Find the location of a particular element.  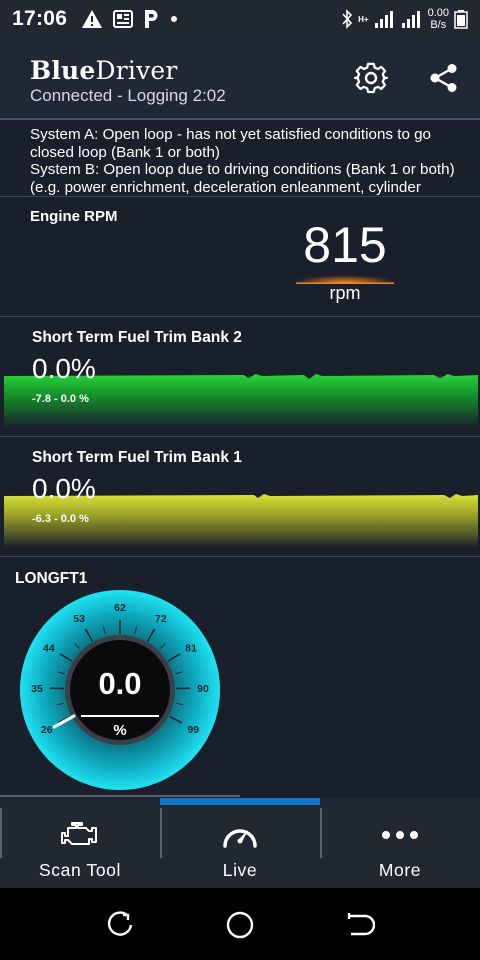

system-navigation-bar is located at coordinates (240, 924).